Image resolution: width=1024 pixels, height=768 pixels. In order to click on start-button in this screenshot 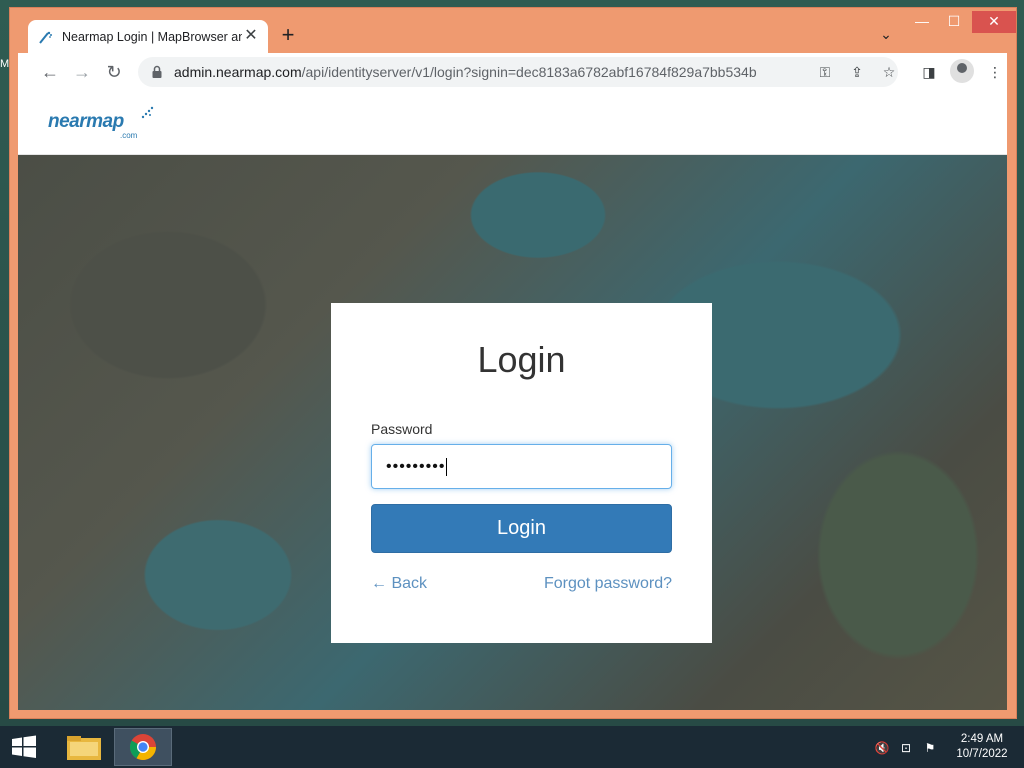, I will do `click(24, 747)`.